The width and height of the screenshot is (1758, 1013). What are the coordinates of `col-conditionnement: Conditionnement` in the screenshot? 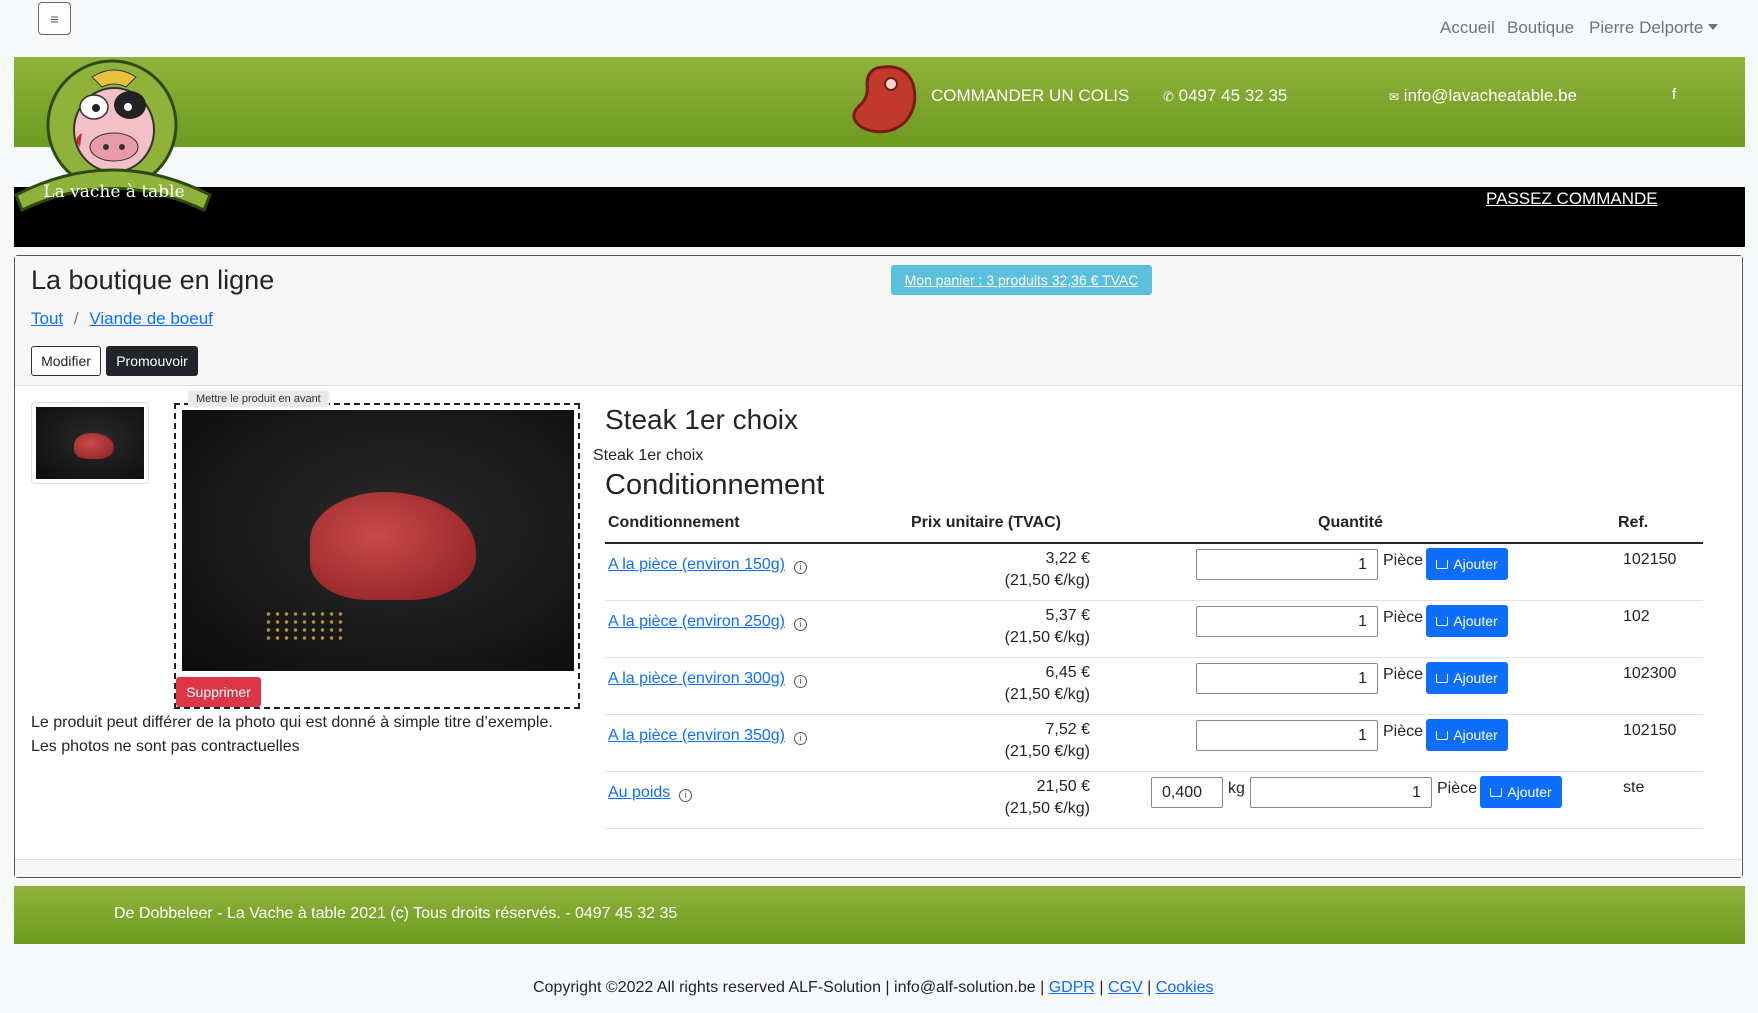 It's located at (674, 522).